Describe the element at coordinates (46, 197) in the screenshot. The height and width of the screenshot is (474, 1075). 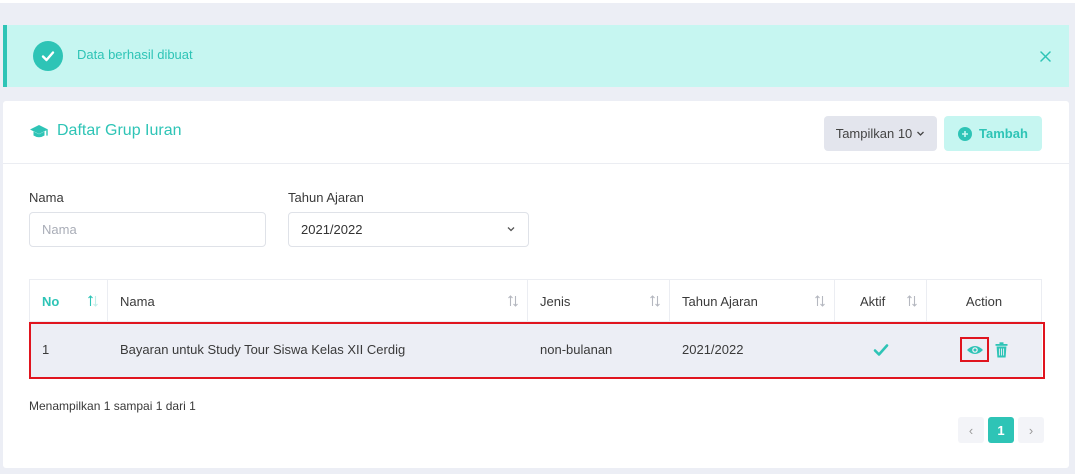
I see `nama-label: Nama` at that location.